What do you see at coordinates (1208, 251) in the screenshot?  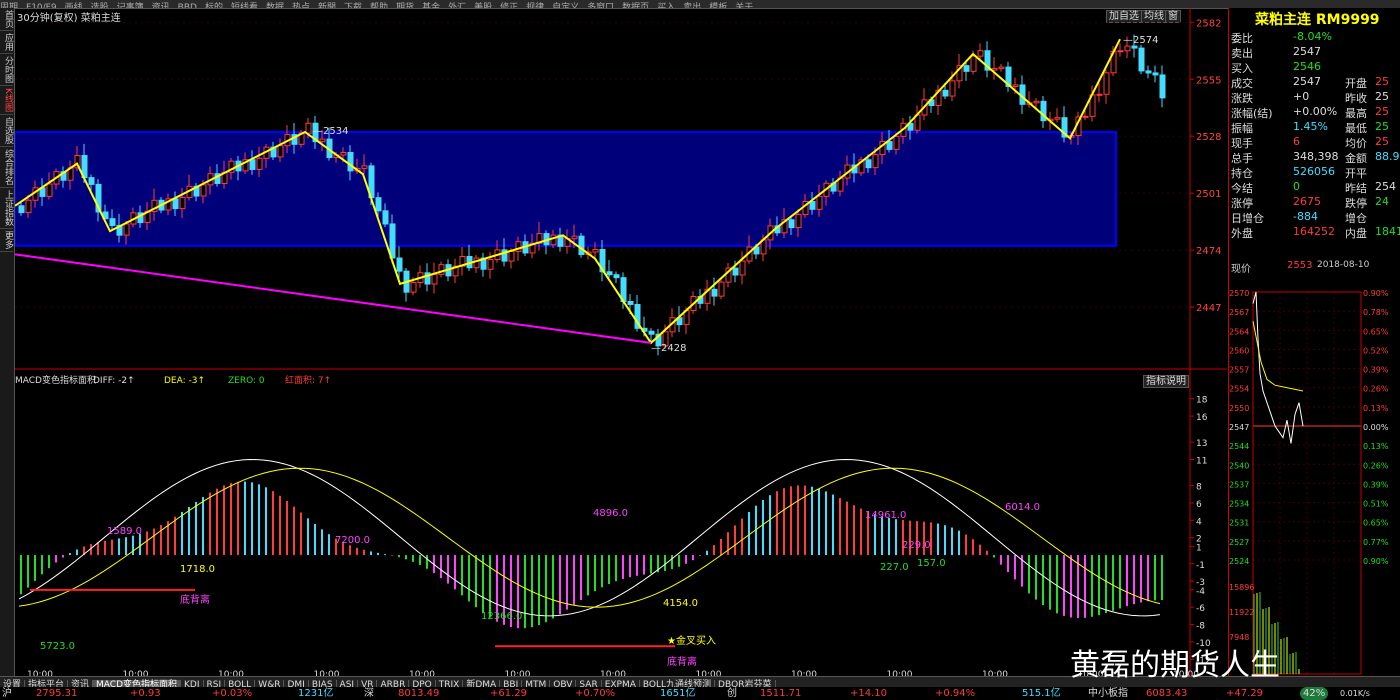 I see `price-axis-label: 2474` at bounding box center [1208, 251].